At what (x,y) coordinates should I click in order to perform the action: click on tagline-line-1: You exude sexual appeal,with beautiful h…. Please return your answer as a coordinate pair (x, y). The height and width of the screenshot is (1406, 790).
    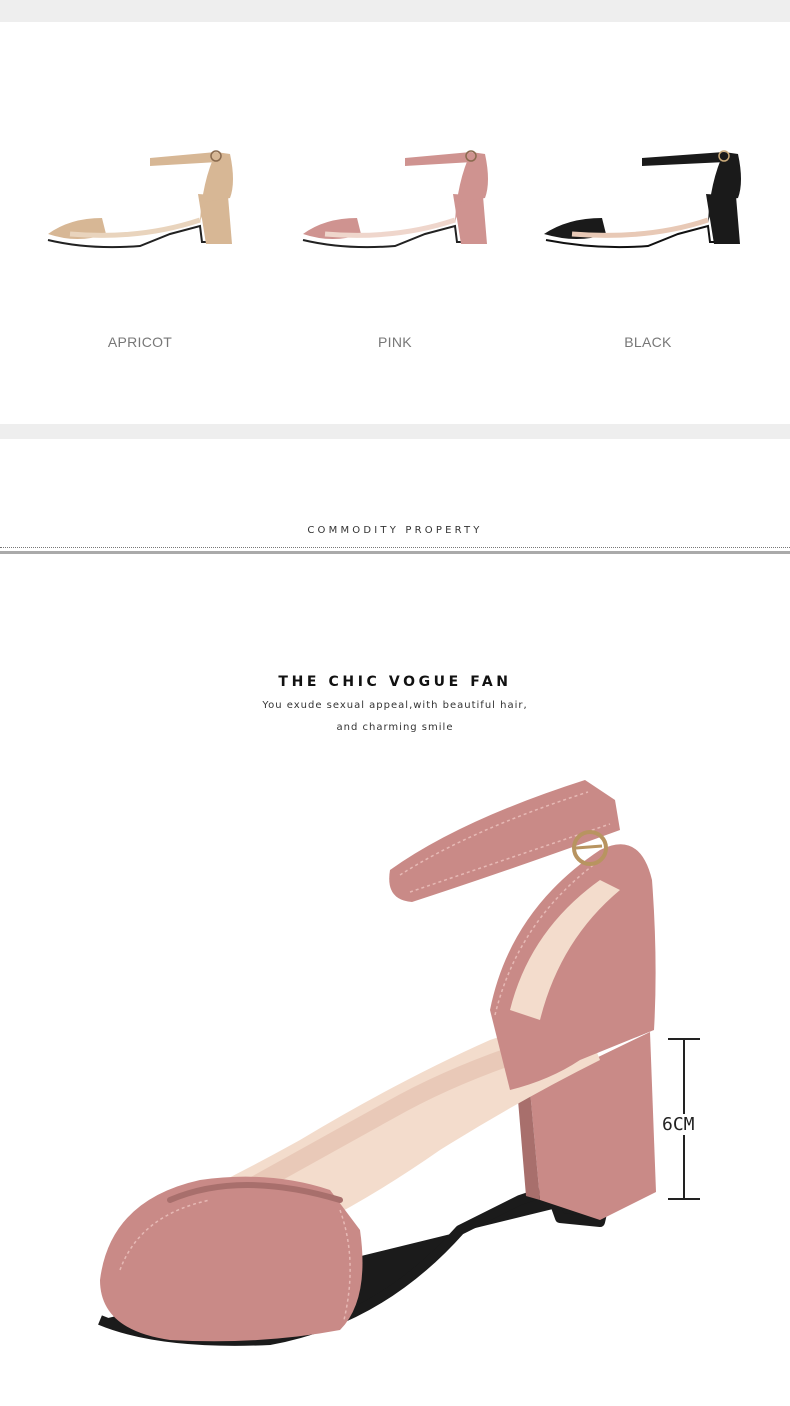
    Looking at the image, I should click on (395, 705).